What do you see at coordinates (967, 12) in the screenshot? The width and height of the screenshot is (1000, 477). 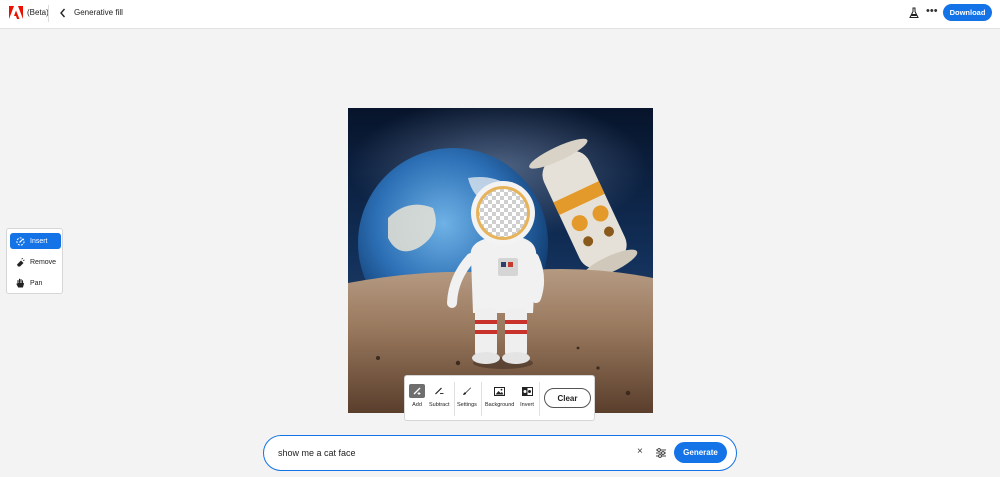 I see `download-button: Download` at bounding box center [967, 12].